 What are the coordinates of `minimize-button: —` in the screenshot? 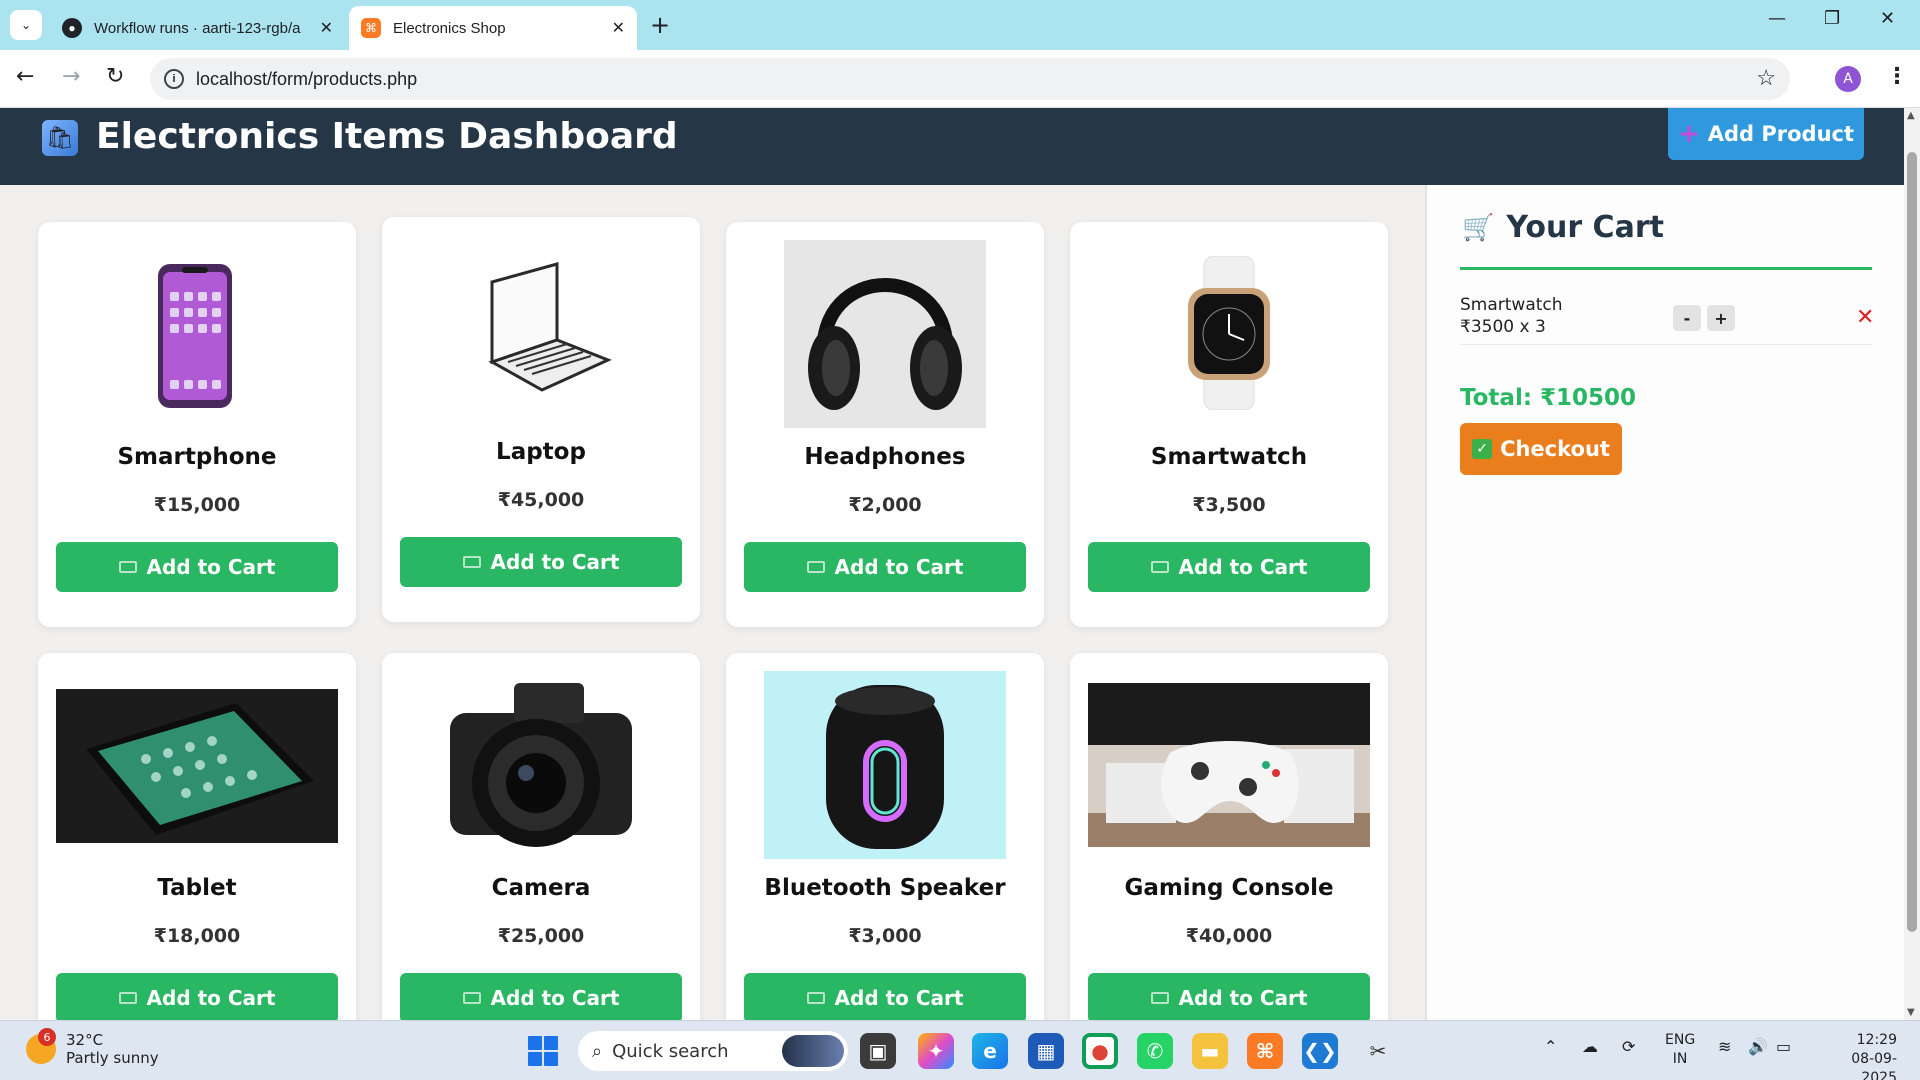 It's located at (1777, 18).